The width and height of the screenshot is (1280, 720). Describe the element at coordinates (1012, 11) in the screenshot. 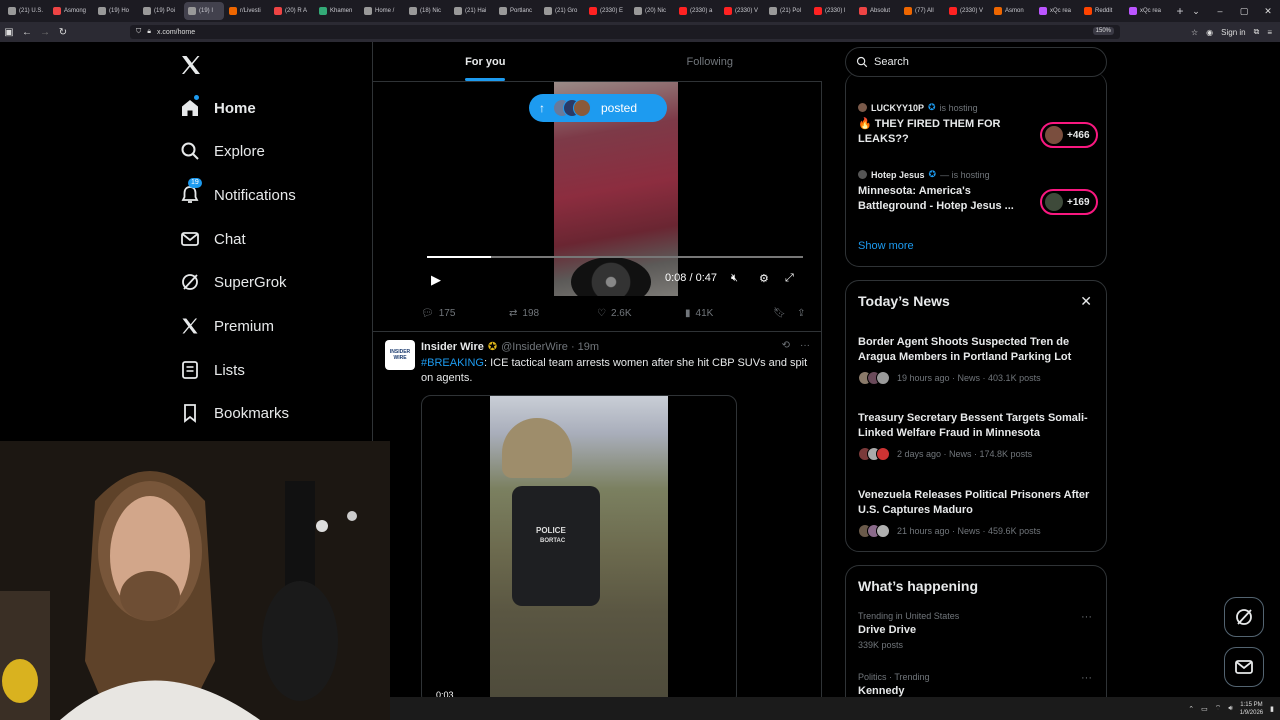

I see `browser-tab: Asmon` at that location.